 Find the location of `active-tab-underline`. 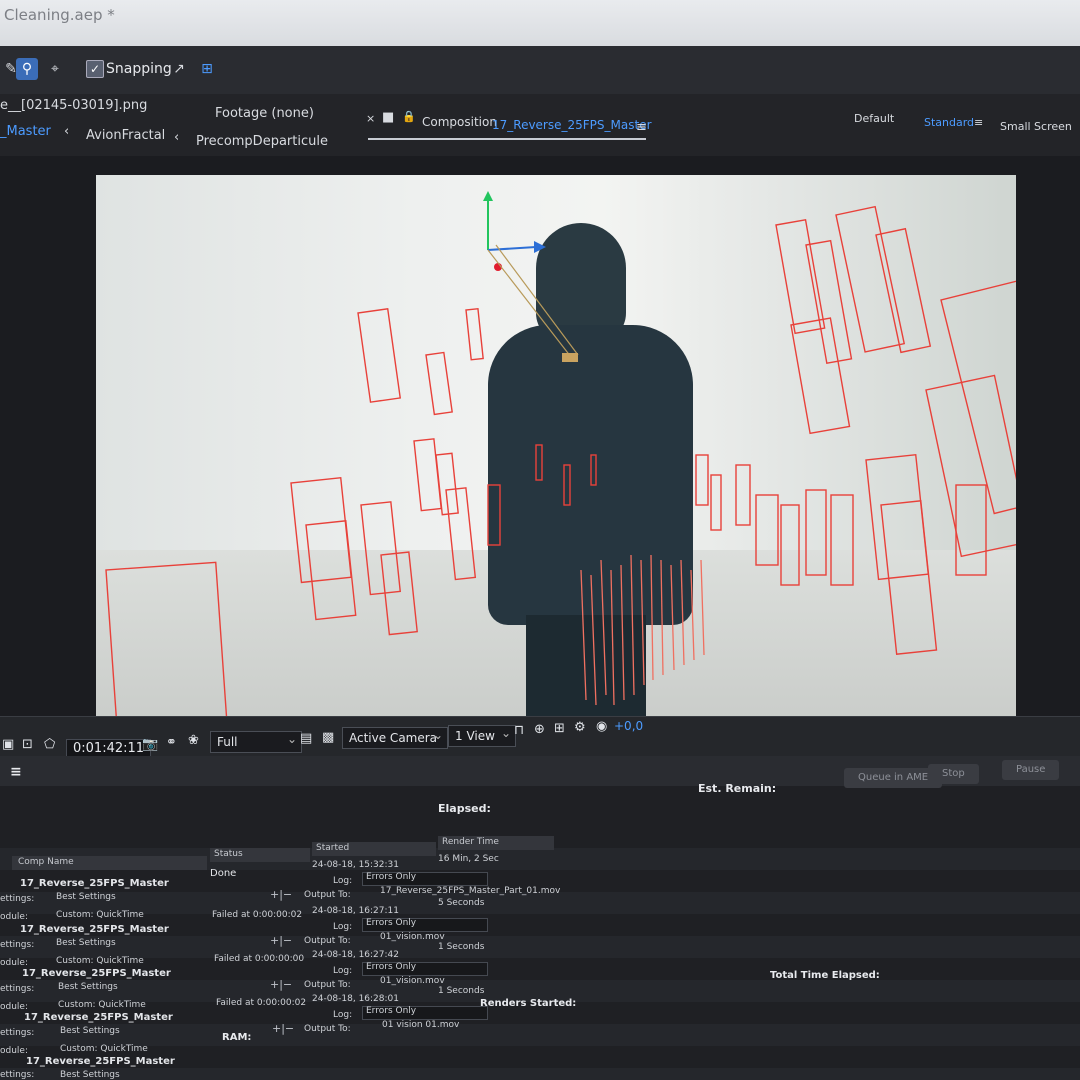

active-tab-underline is located at coordinates (507, 139).